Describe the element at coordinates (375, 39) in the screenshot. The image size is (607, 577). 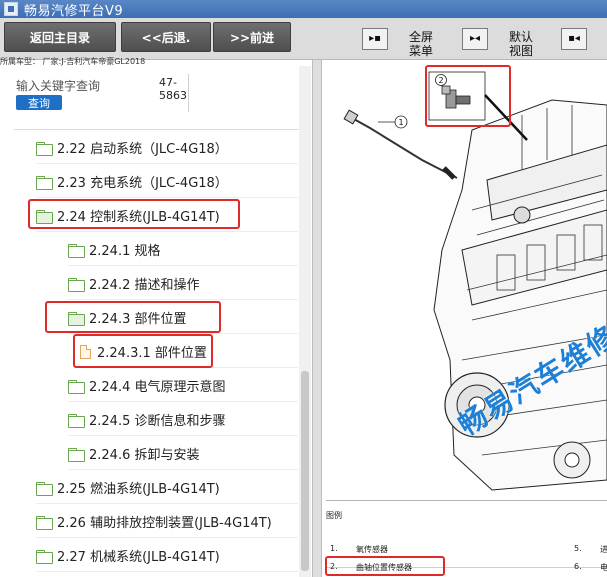
I see `collapse-left-icon: ▸▪` at that location.